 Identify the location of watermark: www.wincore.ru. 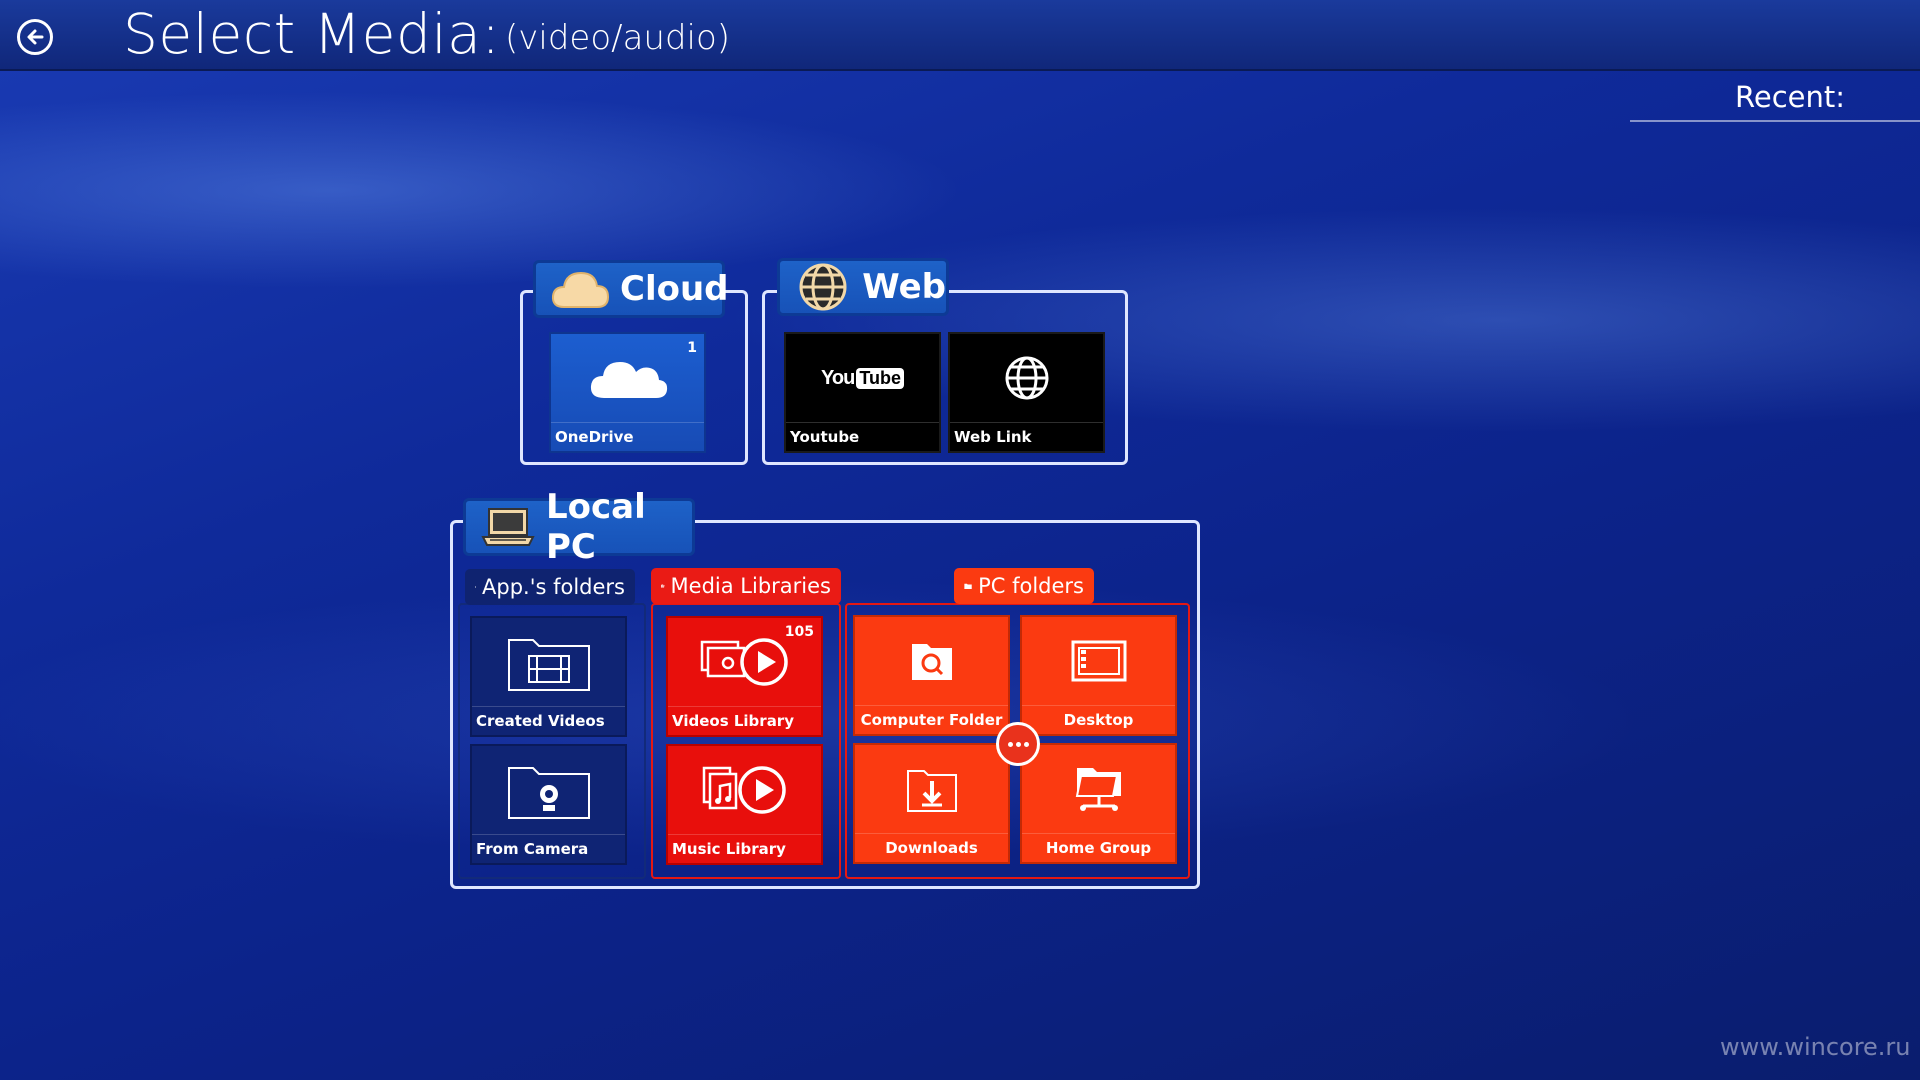
(1815, 1047).